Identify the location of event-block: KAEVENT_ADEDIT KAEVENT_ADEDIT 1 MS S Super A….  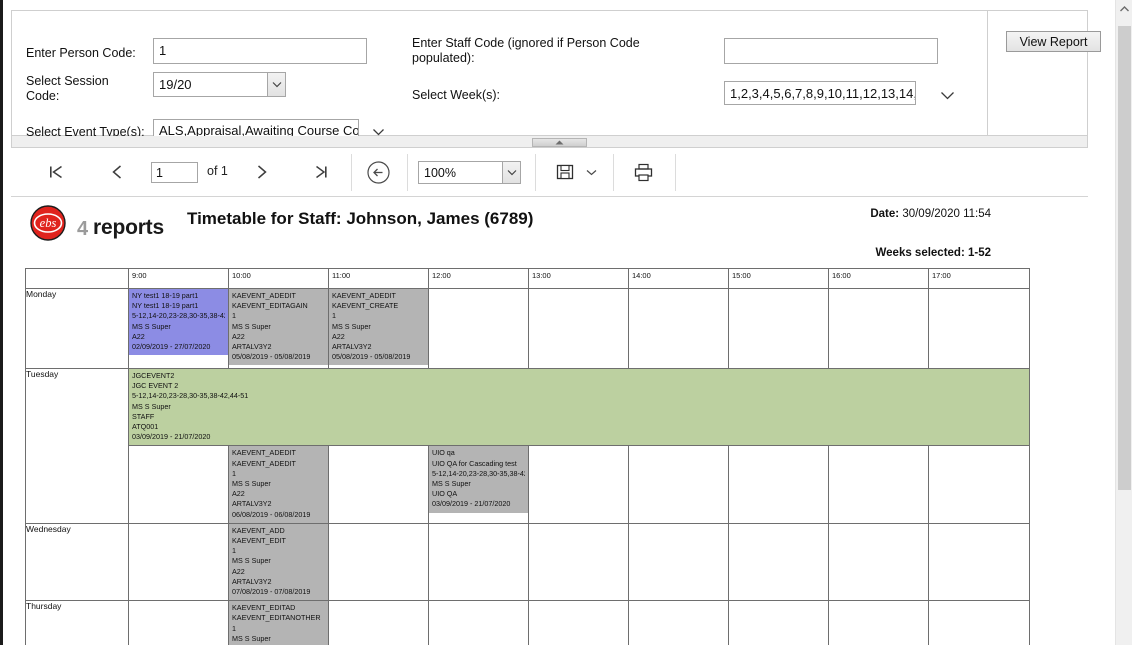
(278, 484).